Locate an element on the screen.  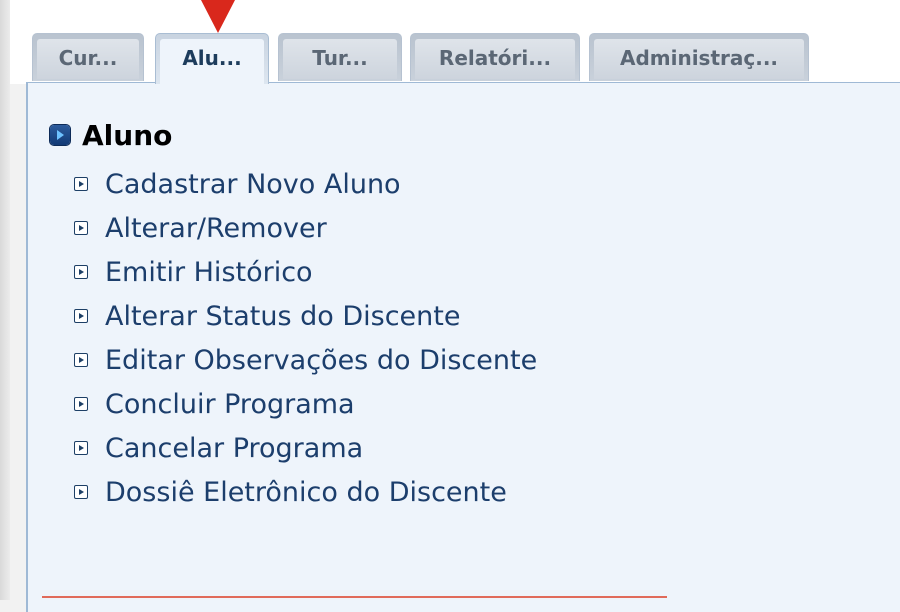
play-square-icon is located at coordinates (60, 135).